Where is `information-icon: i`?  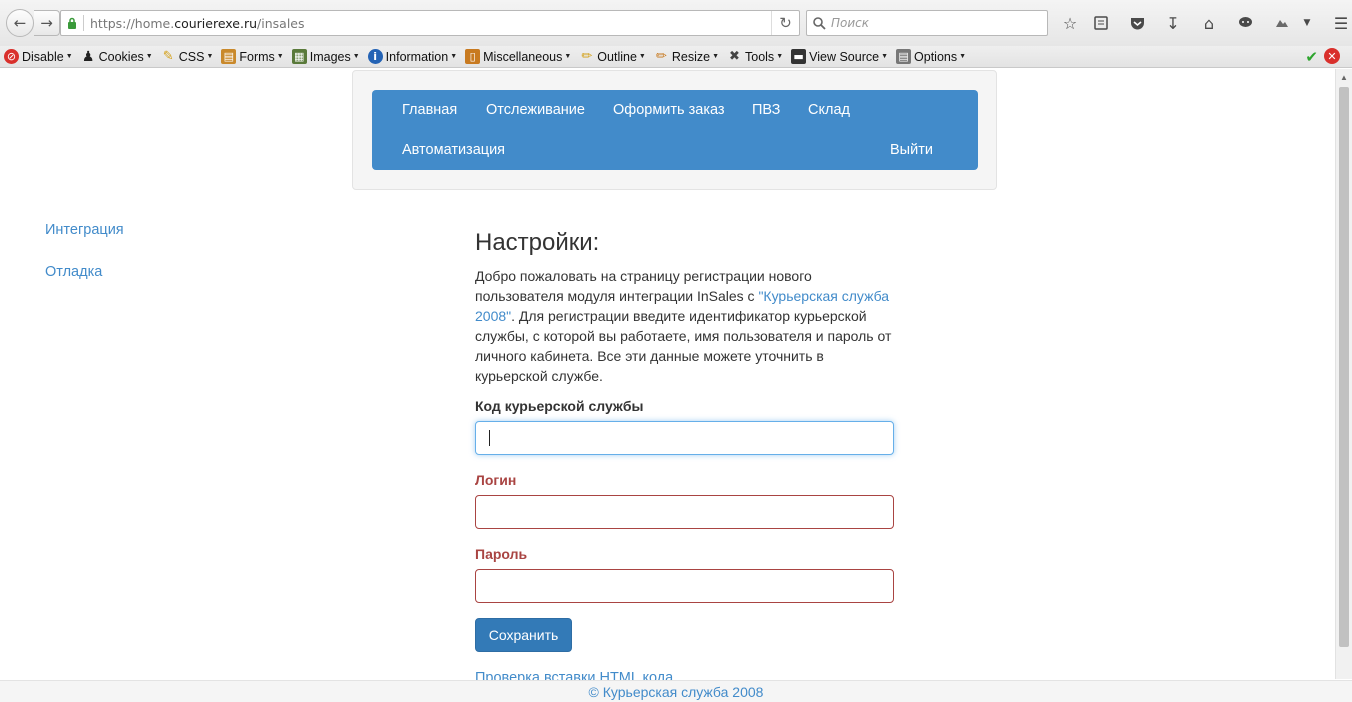 information-icon: i is located at coordinates (375, 56).